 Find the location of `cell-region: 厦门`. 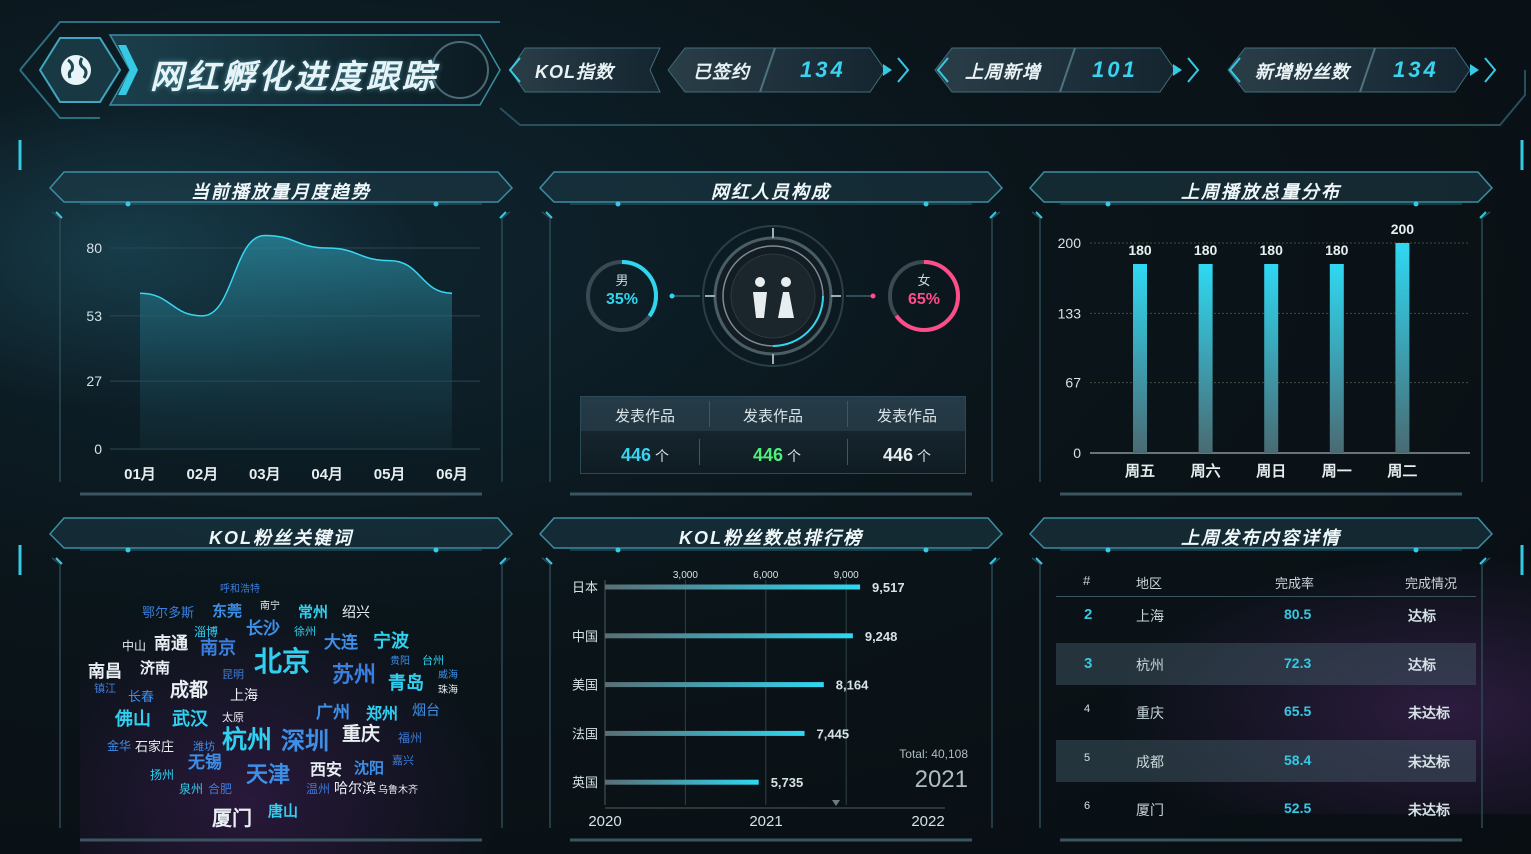

cell-region: 厦门 is located at coordinates (1150, 810).